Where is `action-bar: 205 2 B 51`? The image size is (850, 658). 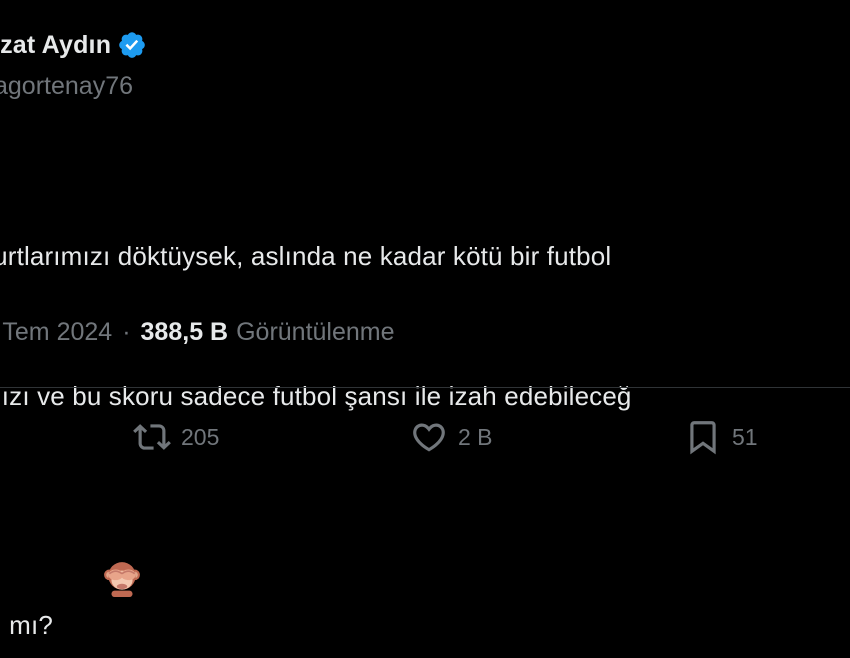 action-bar: 205 2 B 51 is located at coordinates (425, 433).